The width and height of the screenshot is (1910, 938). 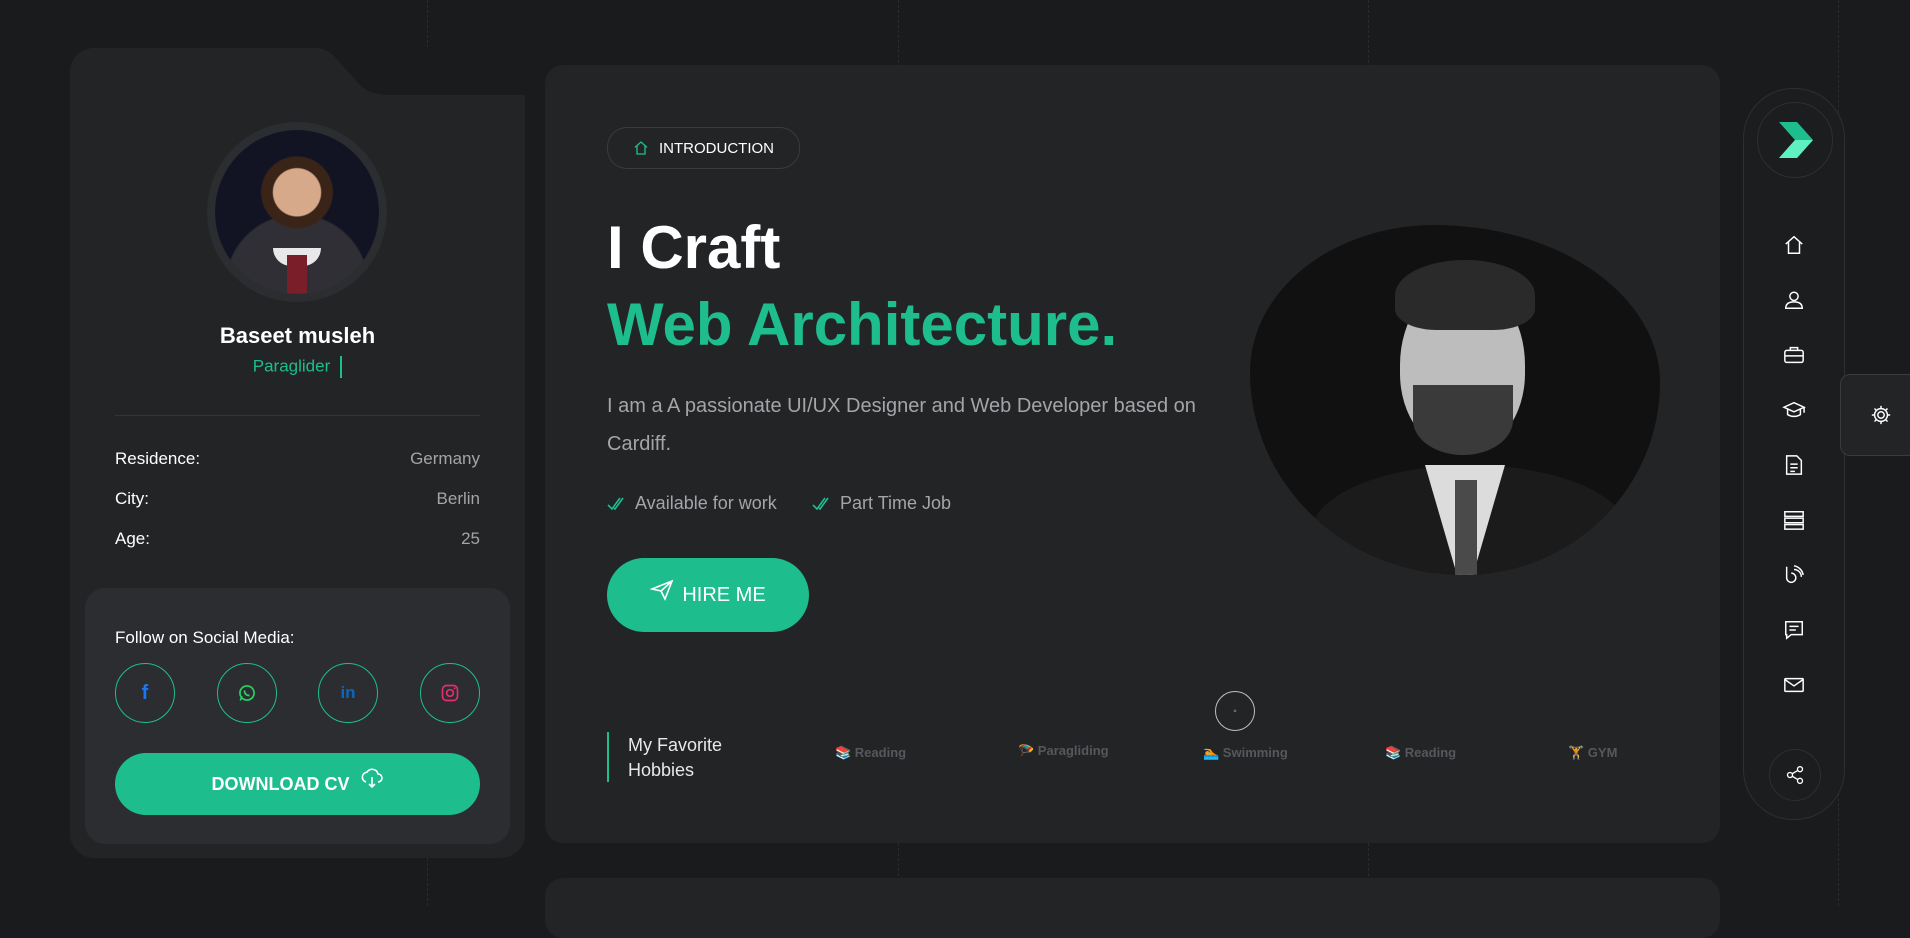 I want to click on nav-about, so click(x=1794, y=300).